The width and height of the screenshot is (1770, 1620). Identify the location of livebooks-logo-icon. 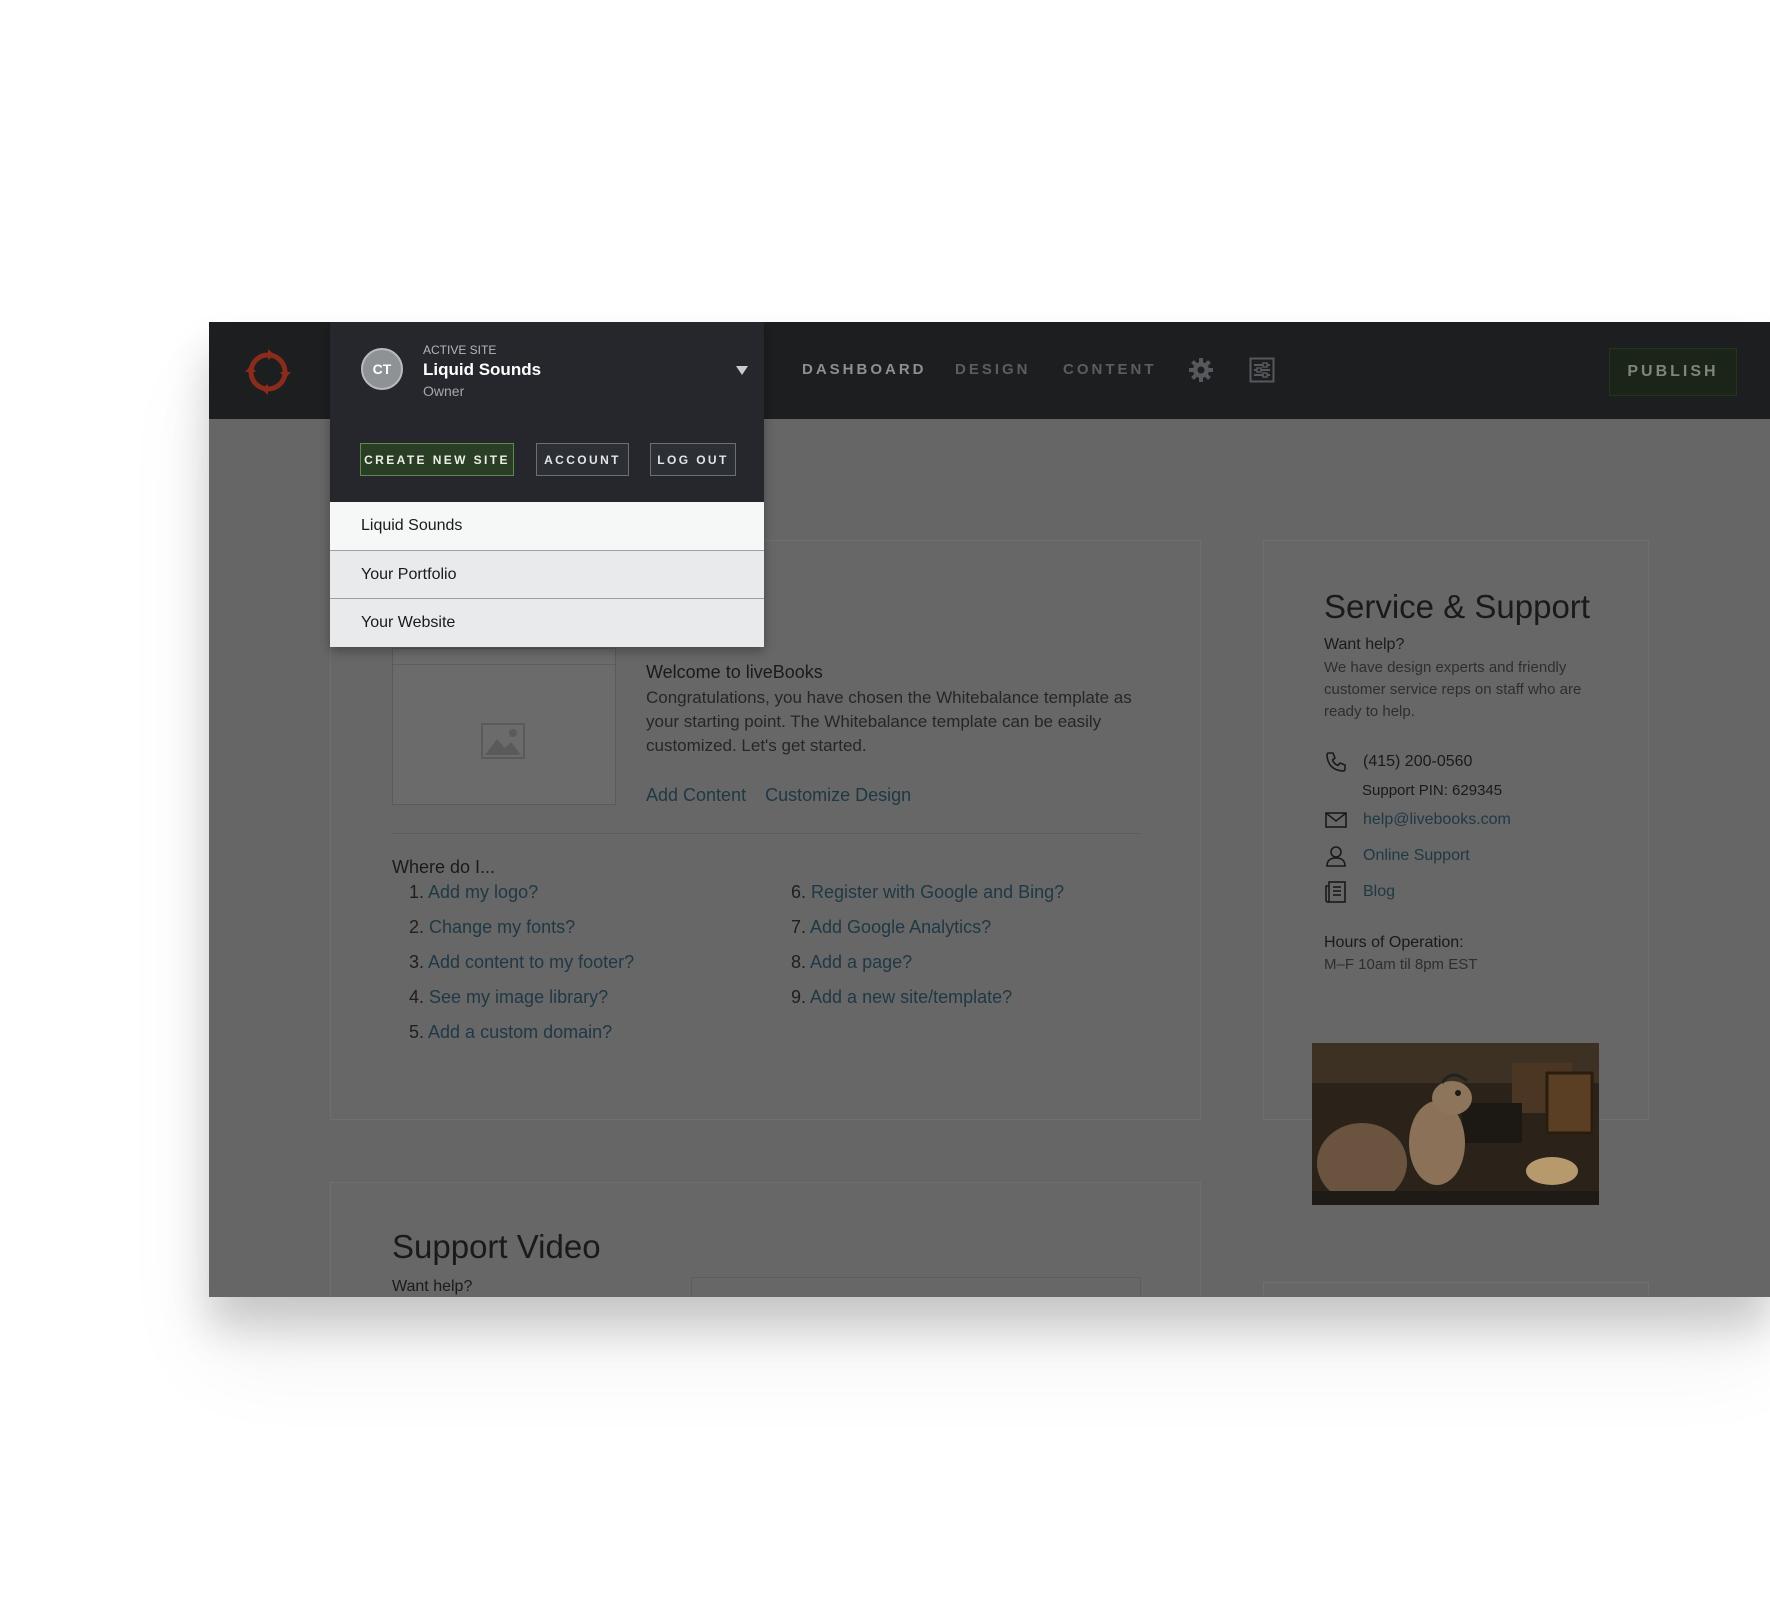
(268, 372).